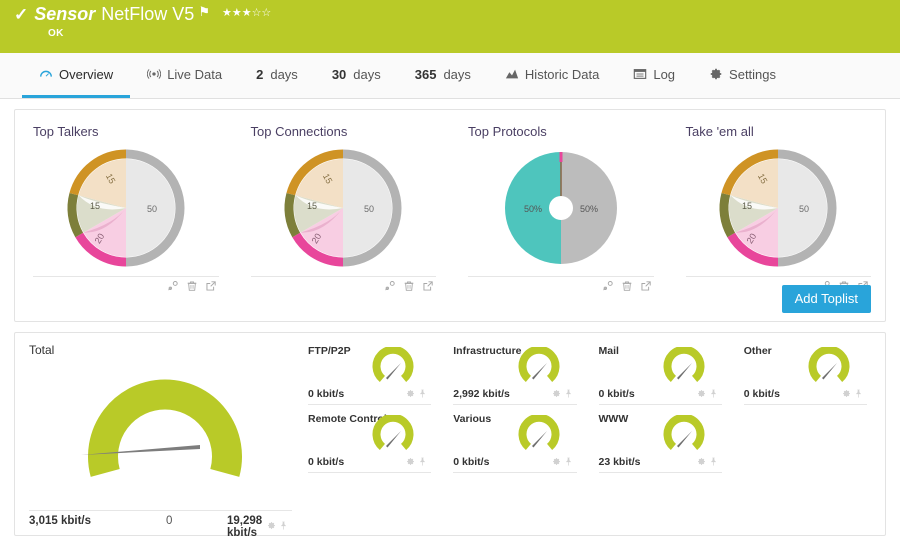 Image resolution: width=900 pixels, height=560 pixels. I want to click on priority-stars: ★★★☆☆, so click(246, 12).